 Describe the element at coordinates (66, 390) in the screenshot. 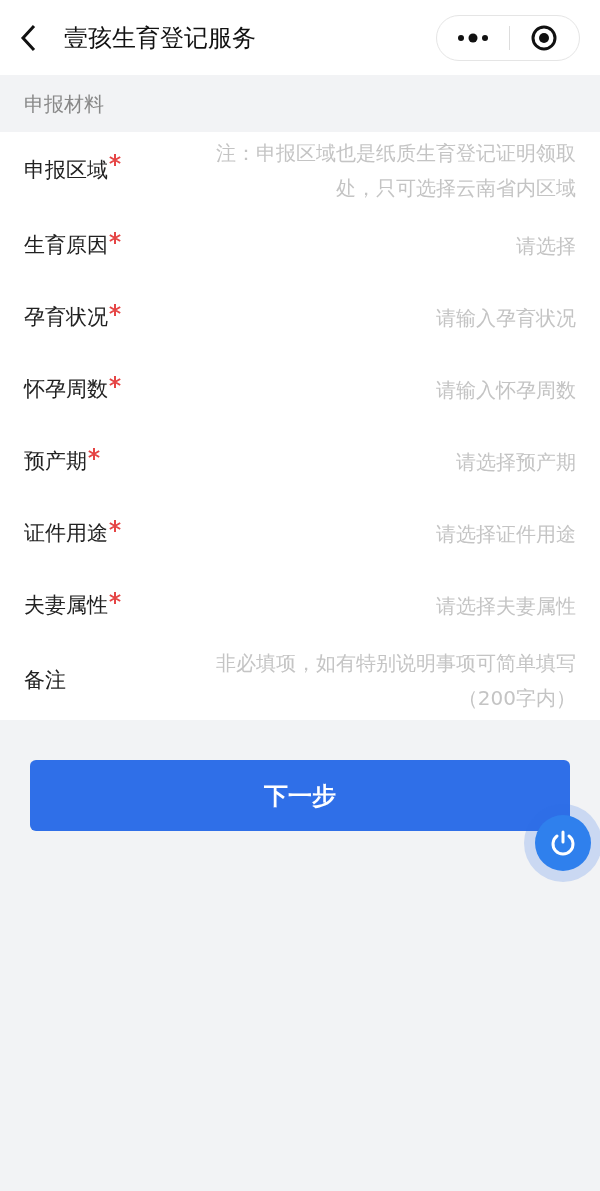

I see `field-label: 怀孕周数` at that location.